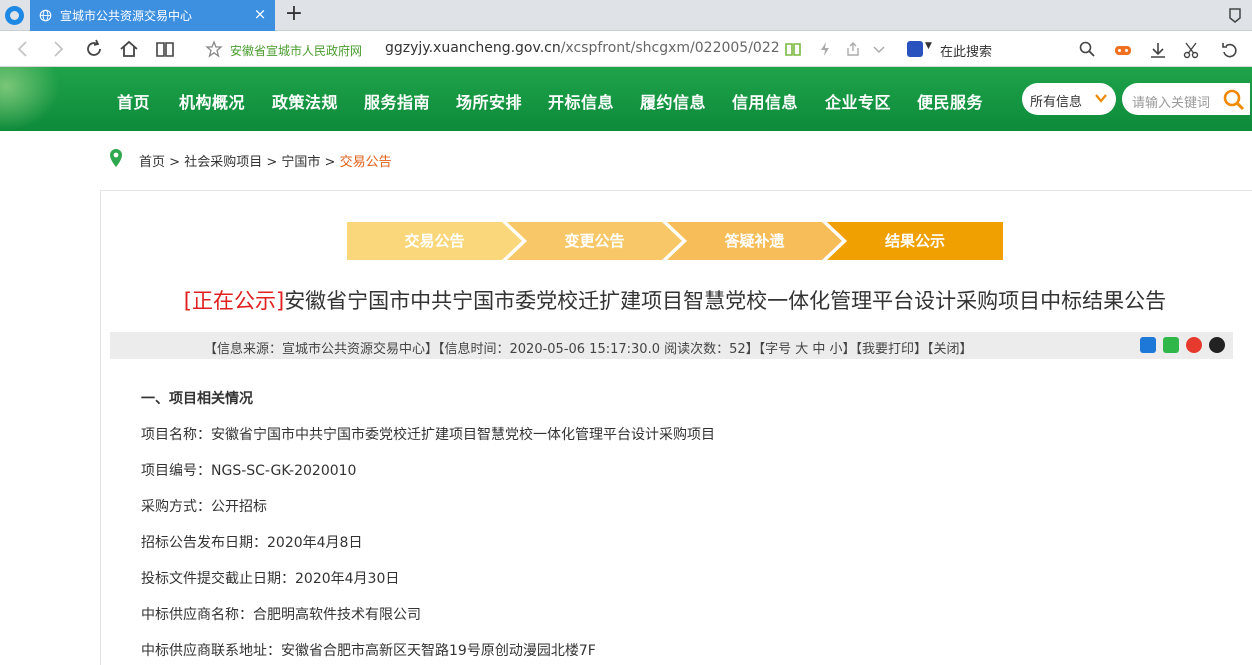  What do you see at coordinates (260, 14) in the screenshot?
I see `close-tab-icon: ×` at bounding box center [260, 14].